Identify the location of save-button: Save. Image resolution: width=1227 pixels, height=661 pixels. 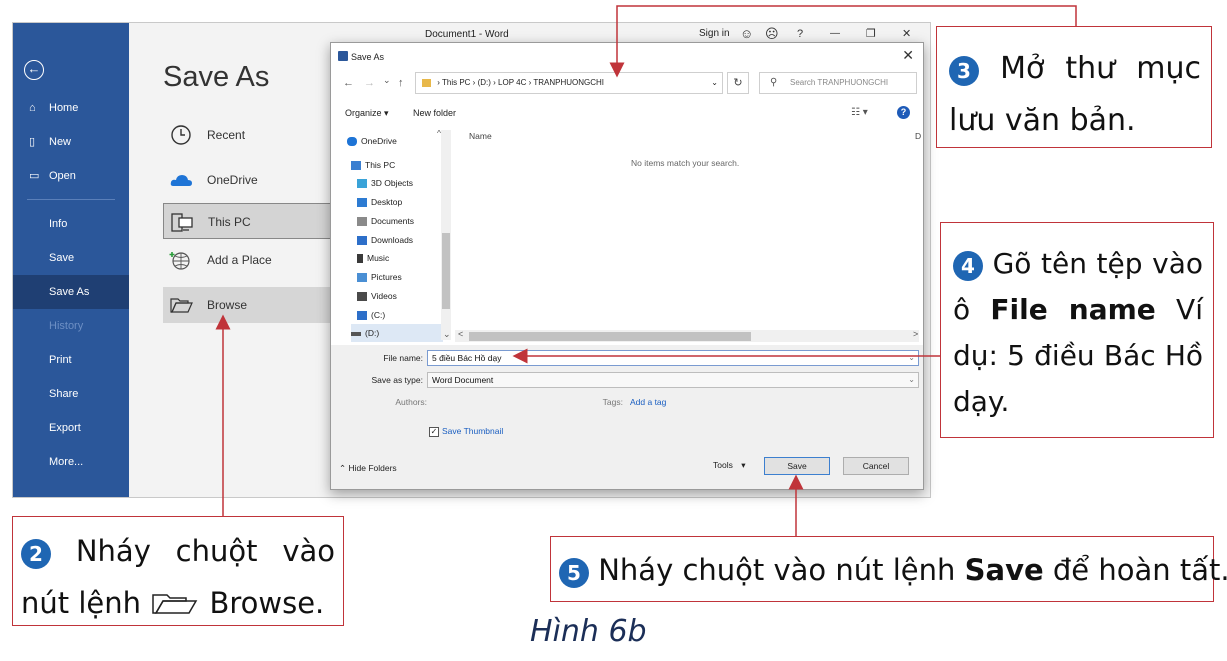
(797, 466).